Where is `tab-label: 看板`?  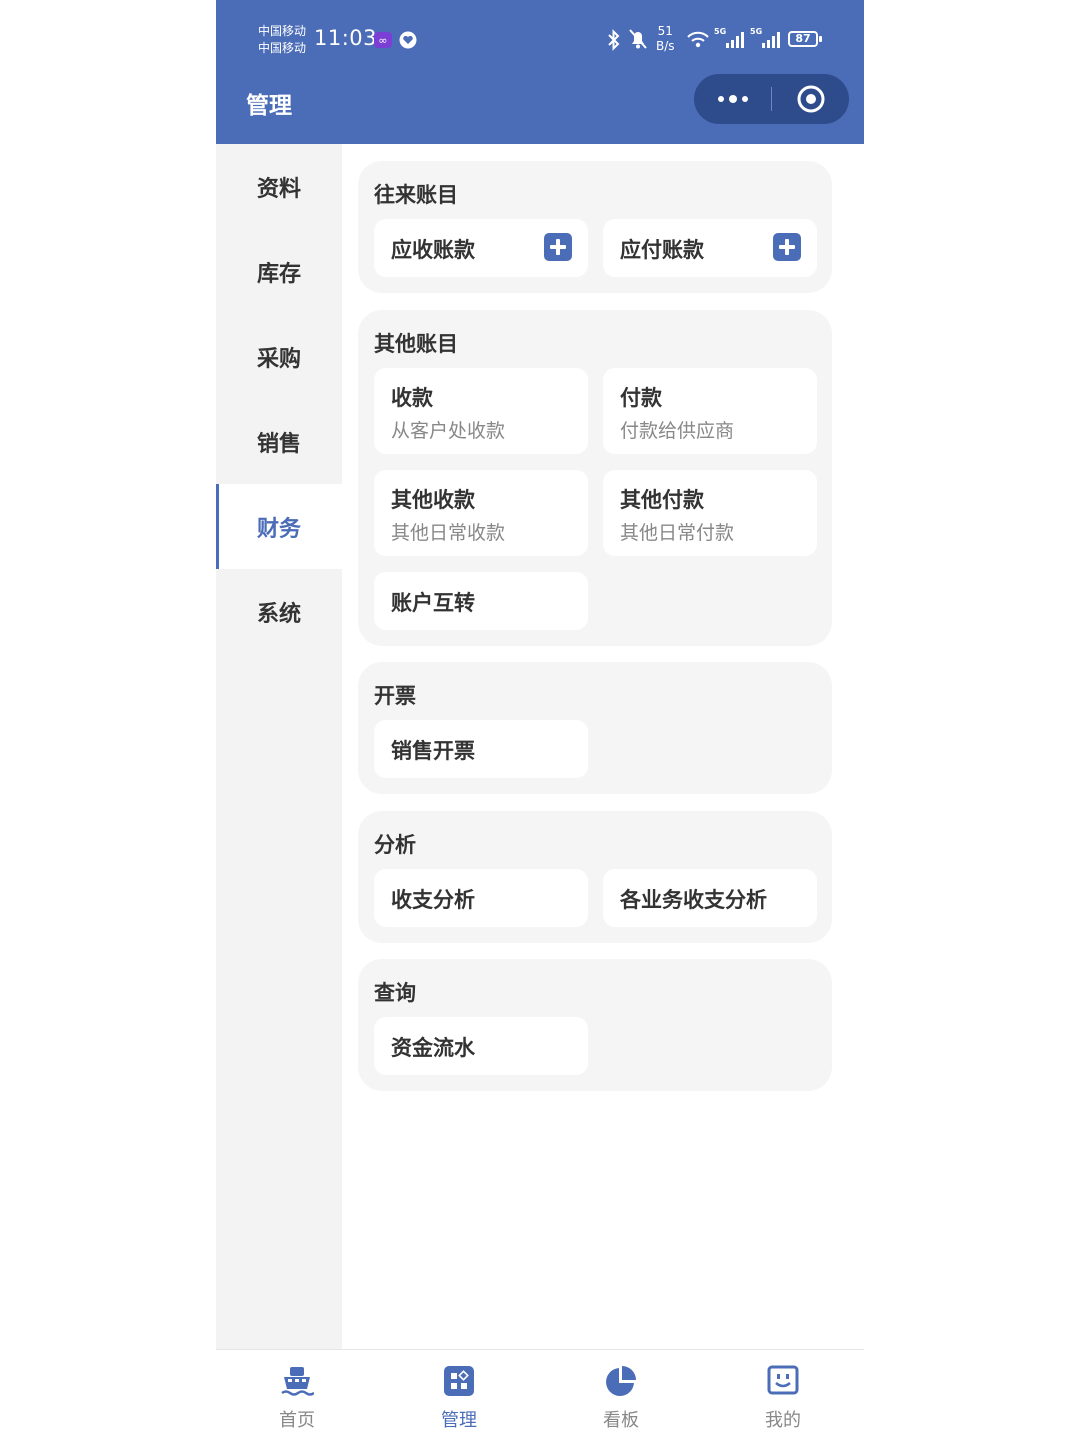 tab-label: 看板 is located at coordinates (621, 1420).